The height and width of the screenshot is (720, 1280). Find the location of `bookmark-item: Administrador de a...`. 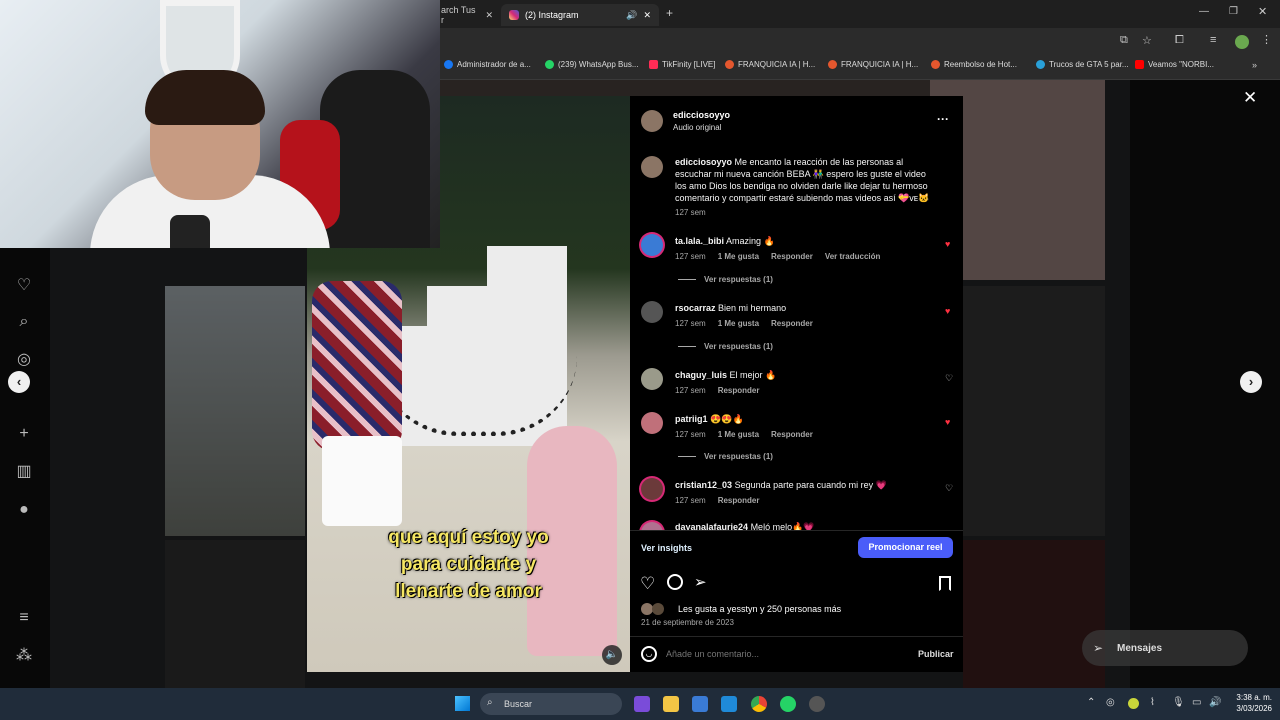

bookmark-item: Administrador de a... is located at coordinates (487, 64).